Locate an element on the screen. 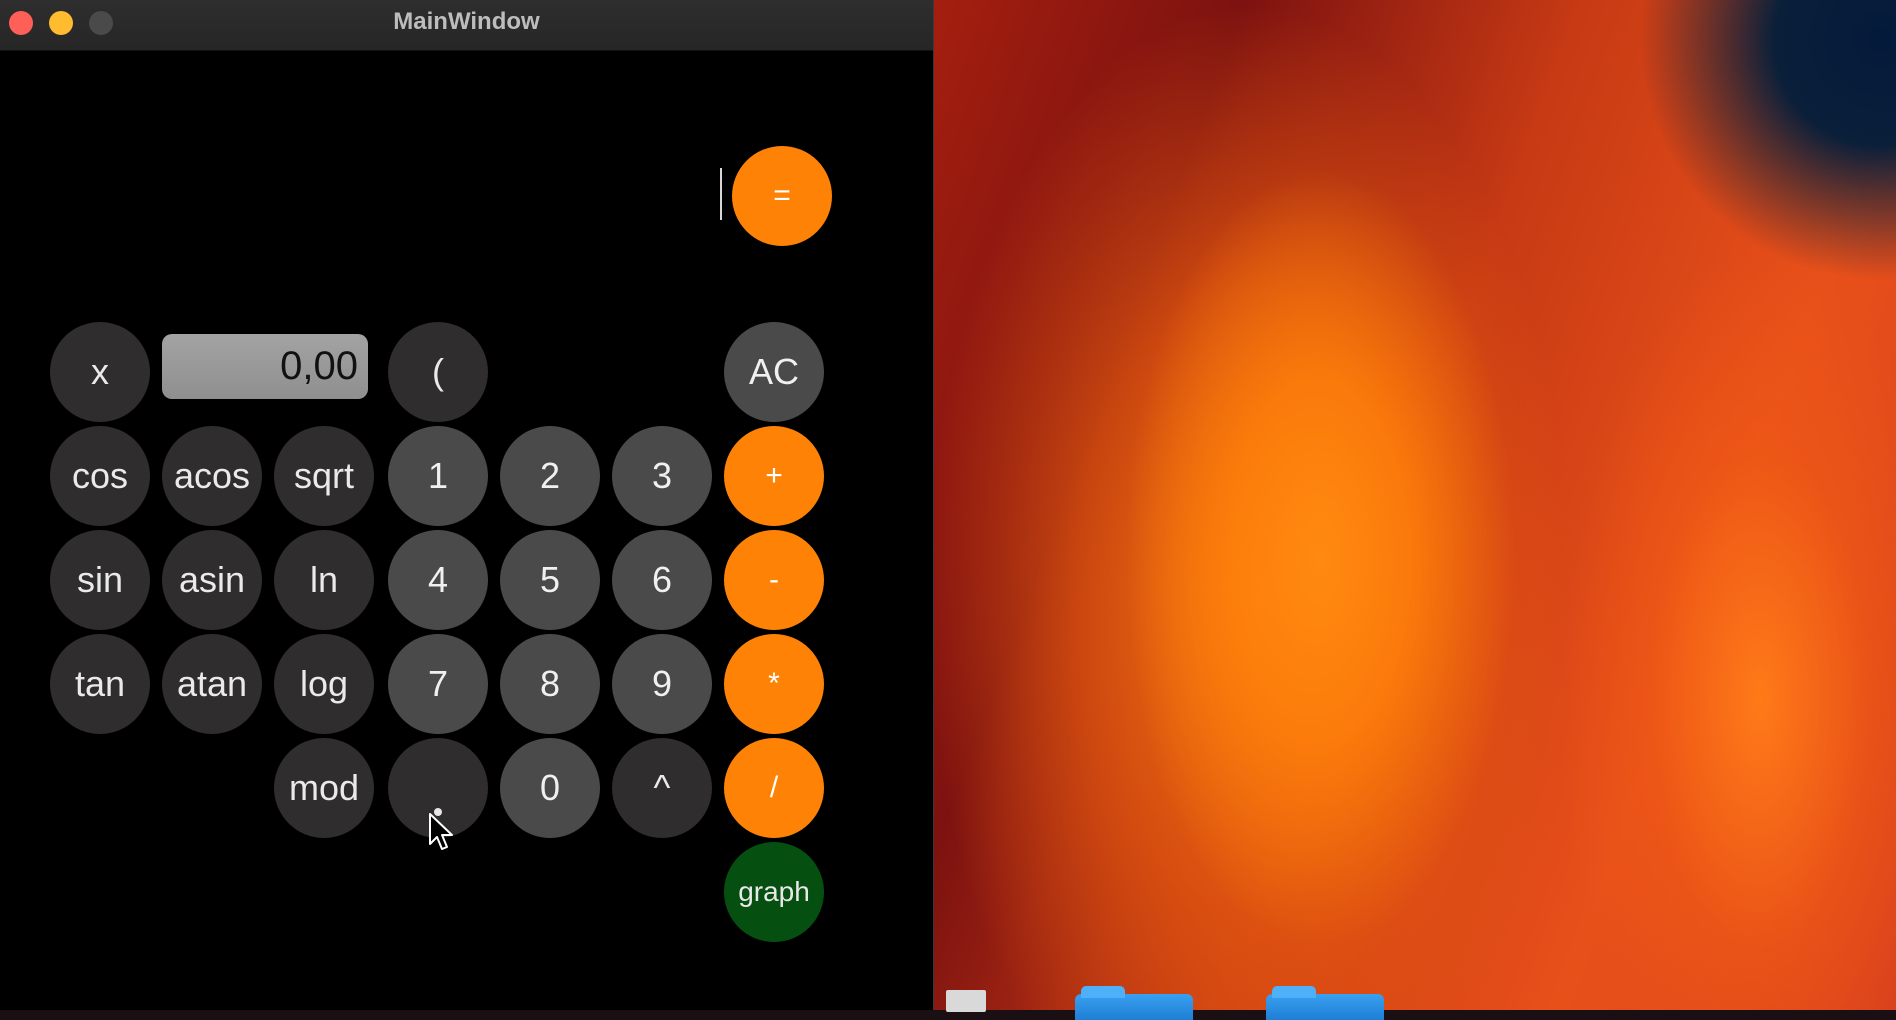 This screenshot has width=1896, height=1020. digit-7-button: 7 is located at coordinates (438, 684).